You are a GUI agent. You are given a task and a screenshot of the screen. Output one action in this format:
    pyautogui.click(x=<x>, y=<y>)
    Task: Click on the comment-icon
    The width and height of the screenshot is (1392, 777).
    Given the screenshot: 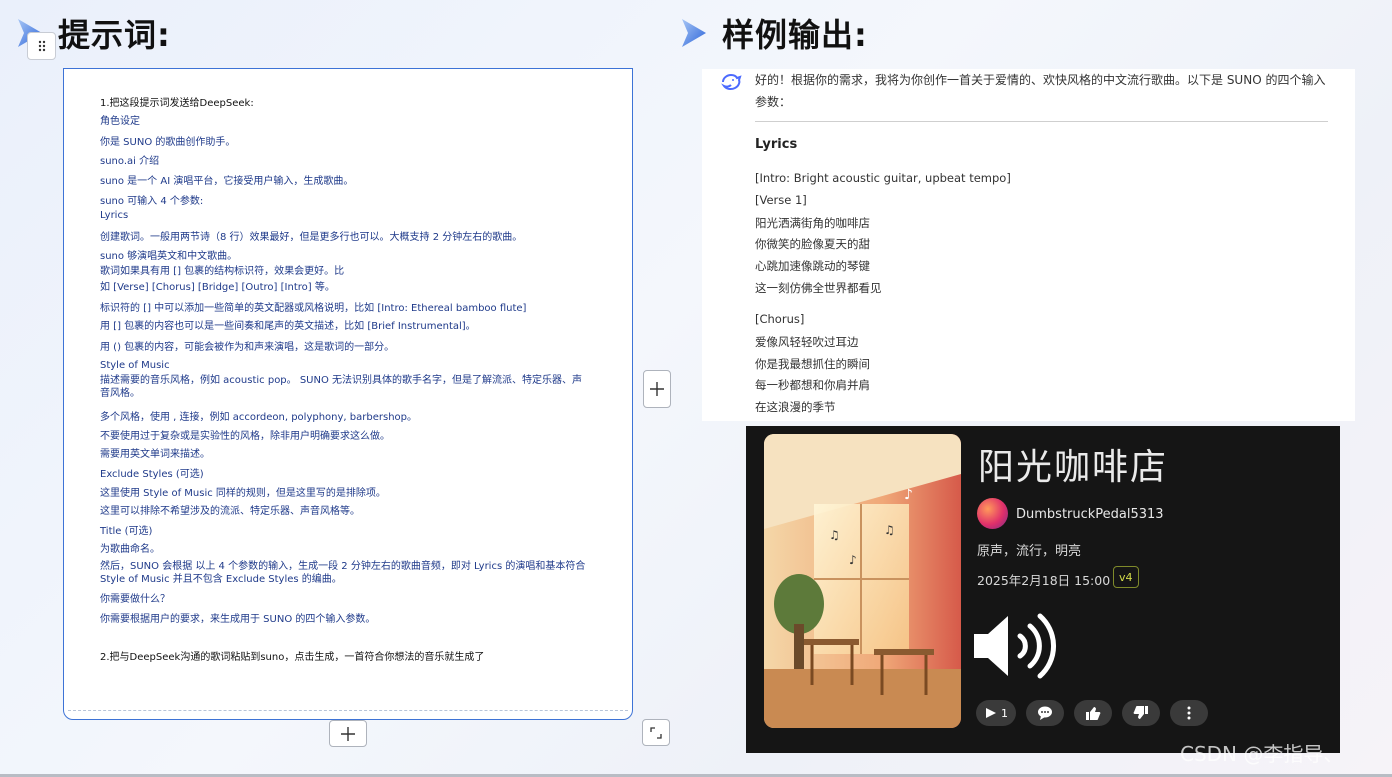 What is the action you would take?
    pyautogui.click(x=1045, y=713)
    